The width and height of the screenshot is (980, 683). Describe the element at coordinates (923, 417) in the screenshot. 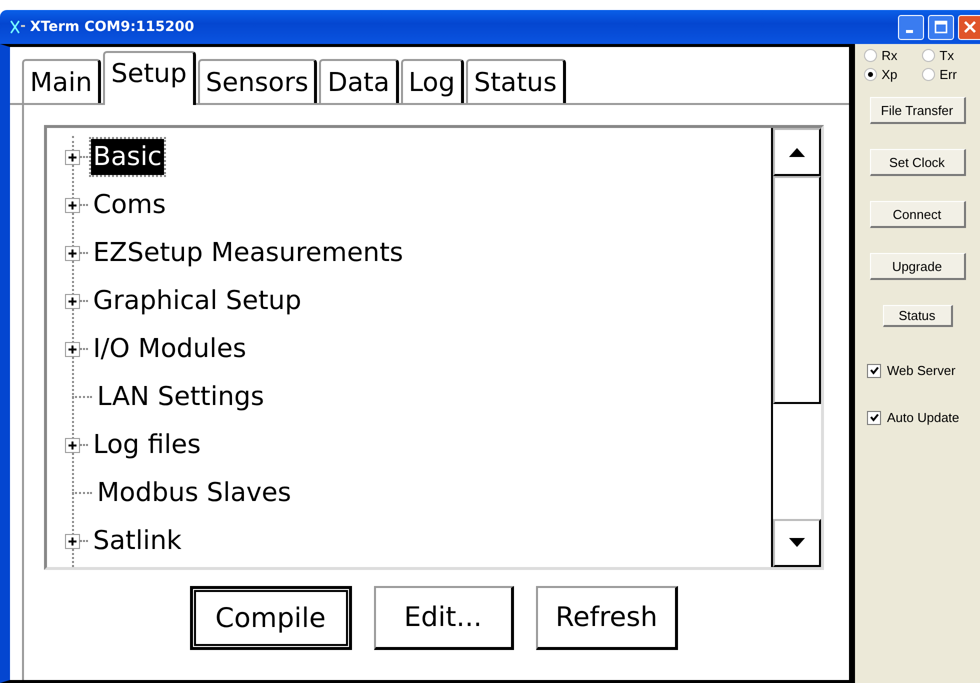

I see `checkbox-label: Auto Update` at that location.